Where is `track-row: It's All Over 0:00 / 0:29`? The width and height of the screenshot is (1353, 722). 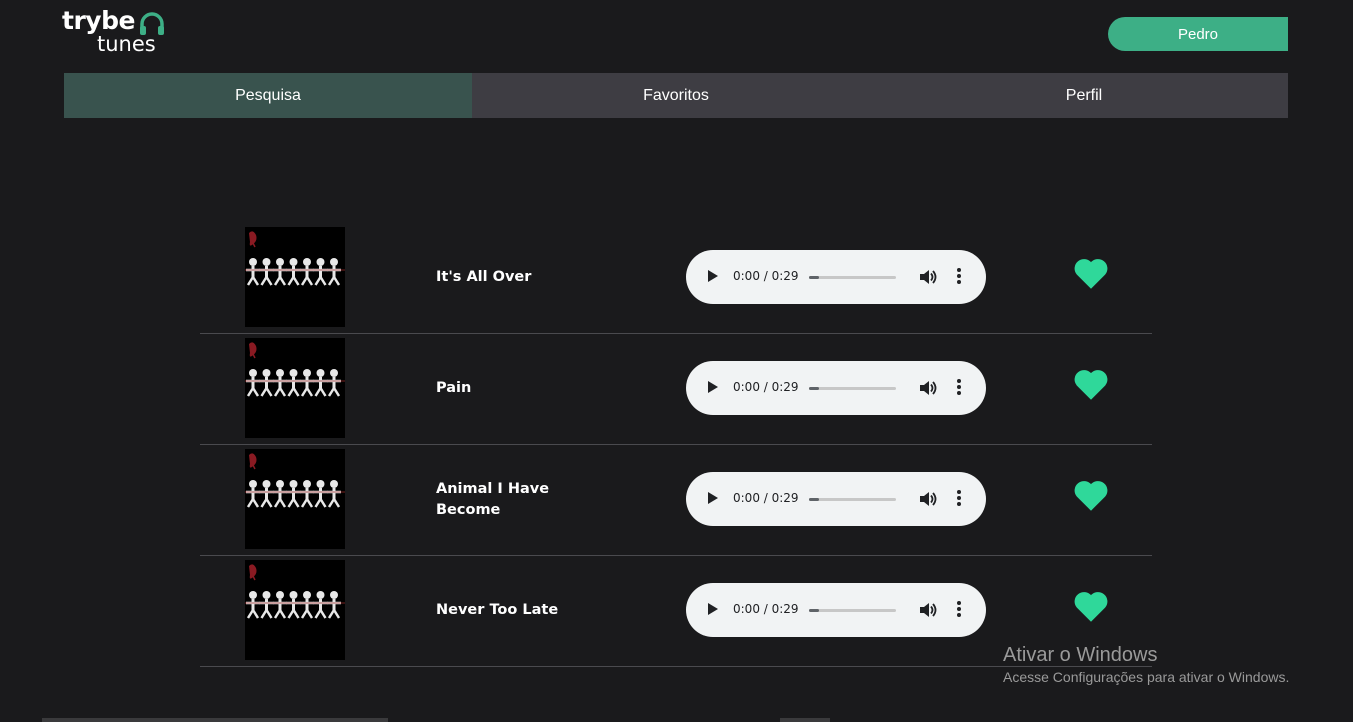 track-row: It's All Over 0:00 / 0:29 is located at coordinates (676, 278).